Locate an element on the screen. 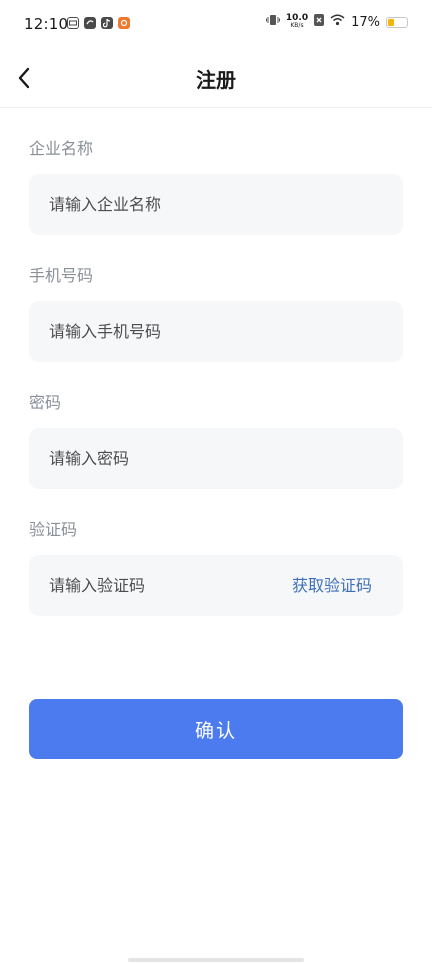  status-right-group: 10.0 KB/s 17% is located at coordinates (336, 22).